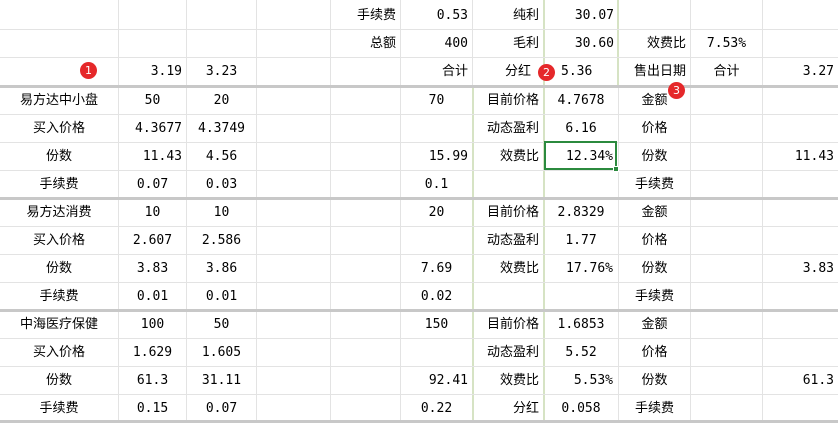 Image resolution: width=838 pixels, height=423 pixels. Describe the element at coordinates (221, 241) in the screenshot. I see `fund-cell: 2.586` at that location.